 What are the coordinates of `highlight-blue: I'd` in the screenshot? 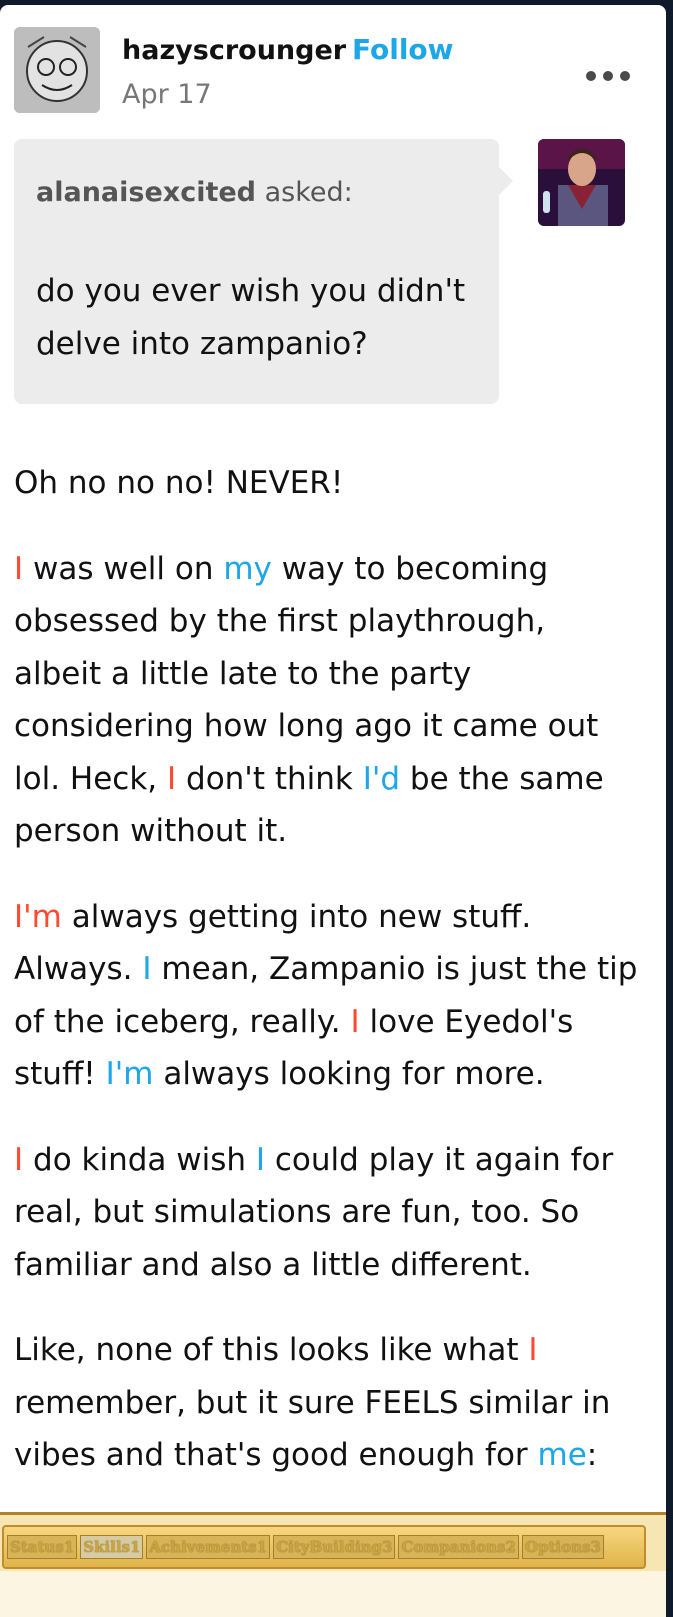 It's located at (381, 778).